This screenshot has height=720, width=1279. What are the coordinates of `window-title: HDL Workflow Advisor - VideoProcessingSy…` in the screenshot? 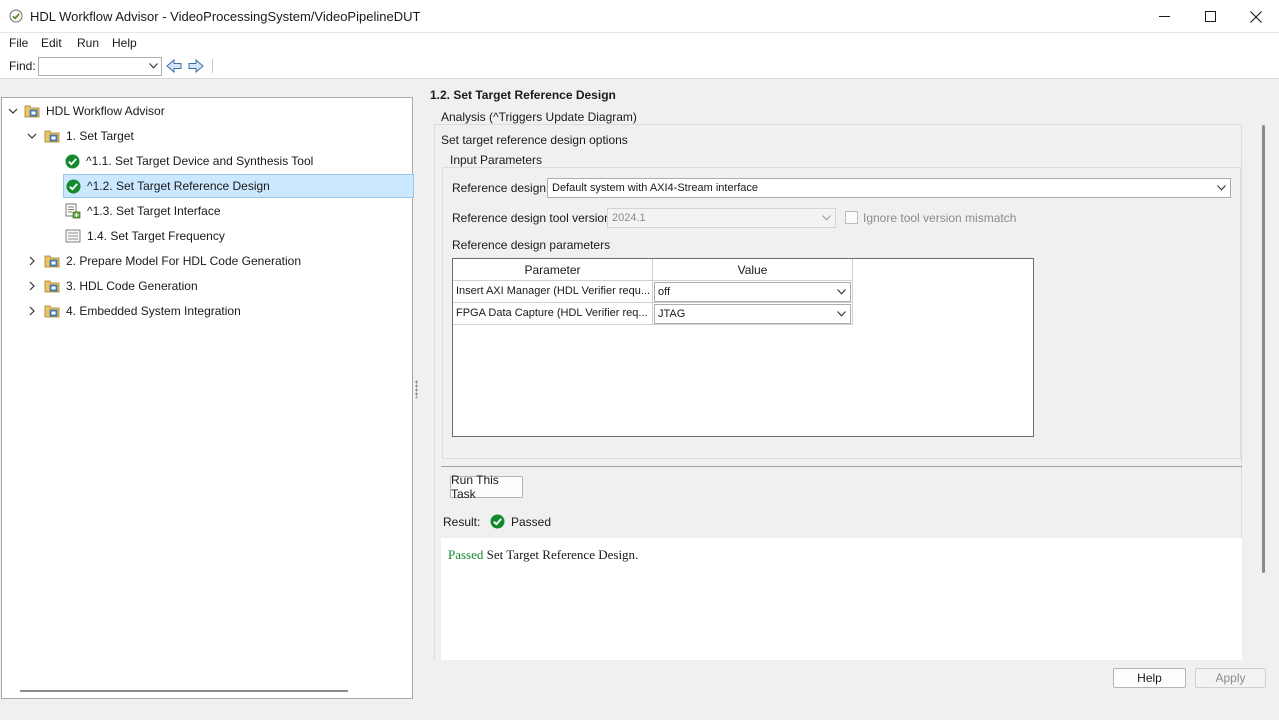 It's located at (225, 16).